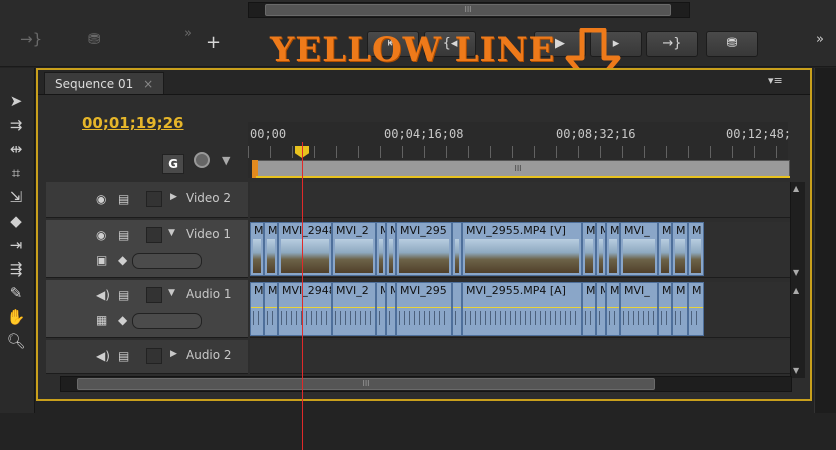  I want to click on video-clip: MVI_2, so click(354, 249).